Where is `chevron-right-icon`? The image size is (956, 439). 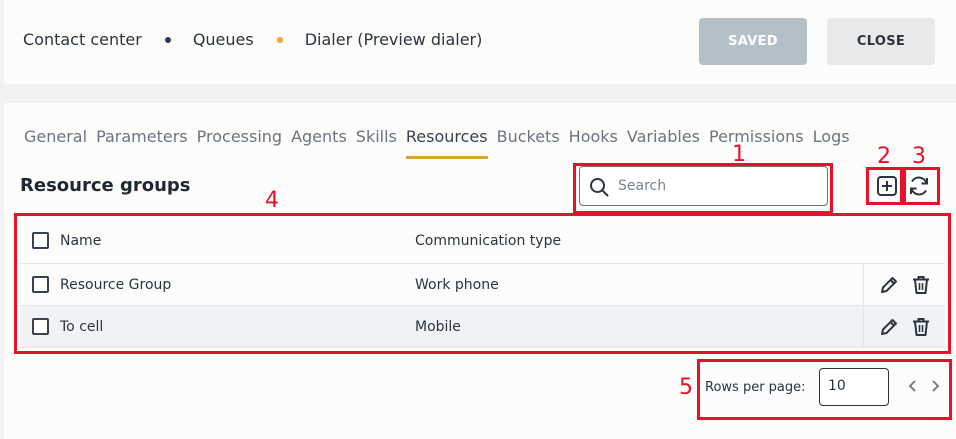 chevron-right-icon is located at coordinates (935, 386).